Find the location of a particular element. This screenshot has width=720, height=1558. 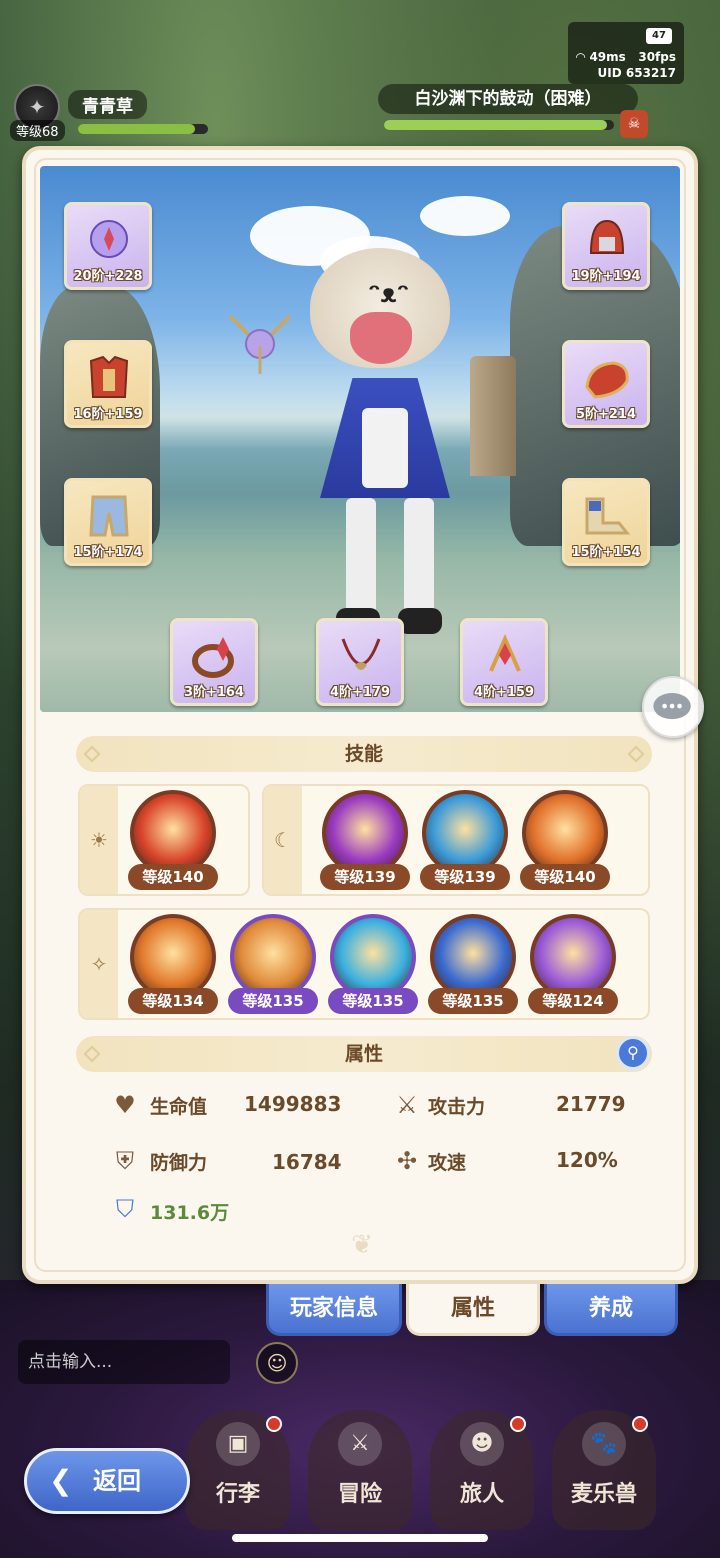

character-shoe is located at coordinates (420, 621).